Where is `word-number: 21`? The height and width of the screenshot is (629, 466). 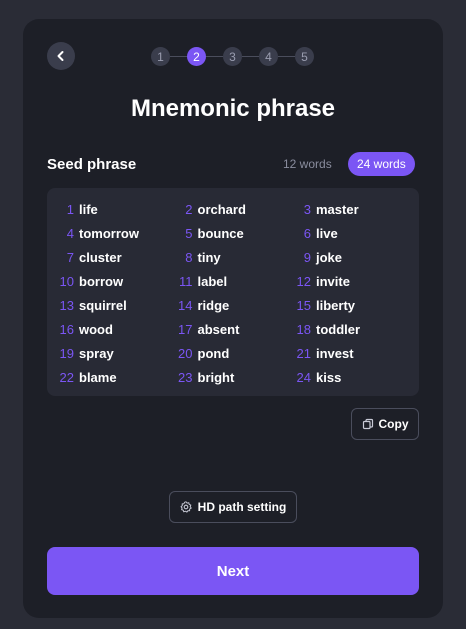 word-number: 21 is located at coordinates (303, 353).